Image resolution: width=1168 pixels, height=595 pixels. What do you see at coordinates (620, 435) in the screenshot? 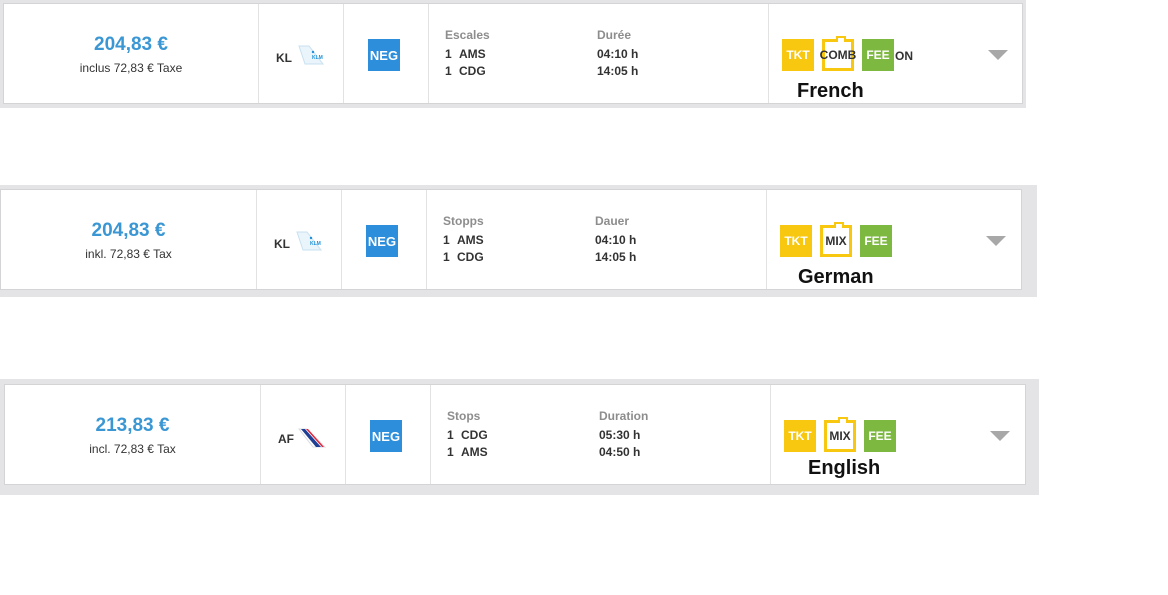
I see `segment-duration: 05:30 h` at bounding box center [620, 435].